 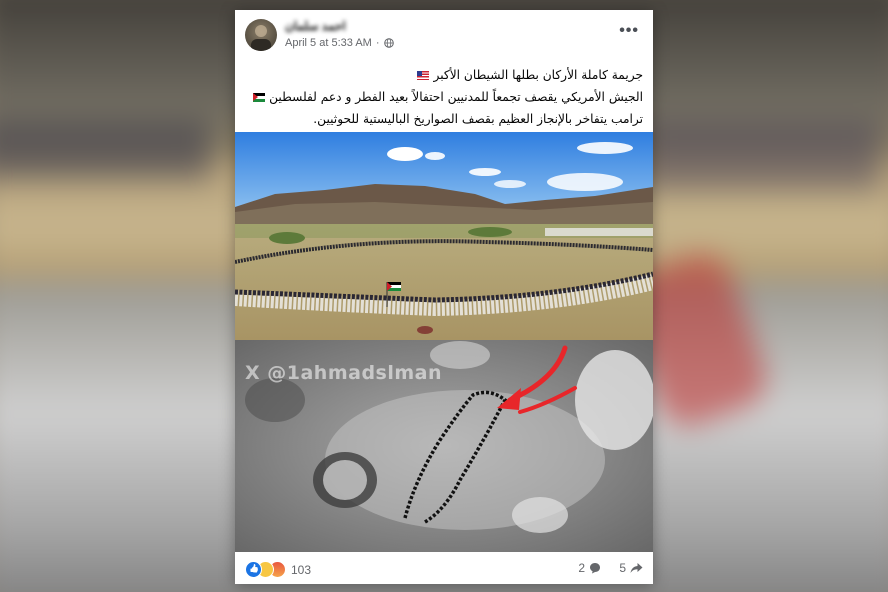 I want to click on comments-count-button: 2, so click(x=589, y=568).